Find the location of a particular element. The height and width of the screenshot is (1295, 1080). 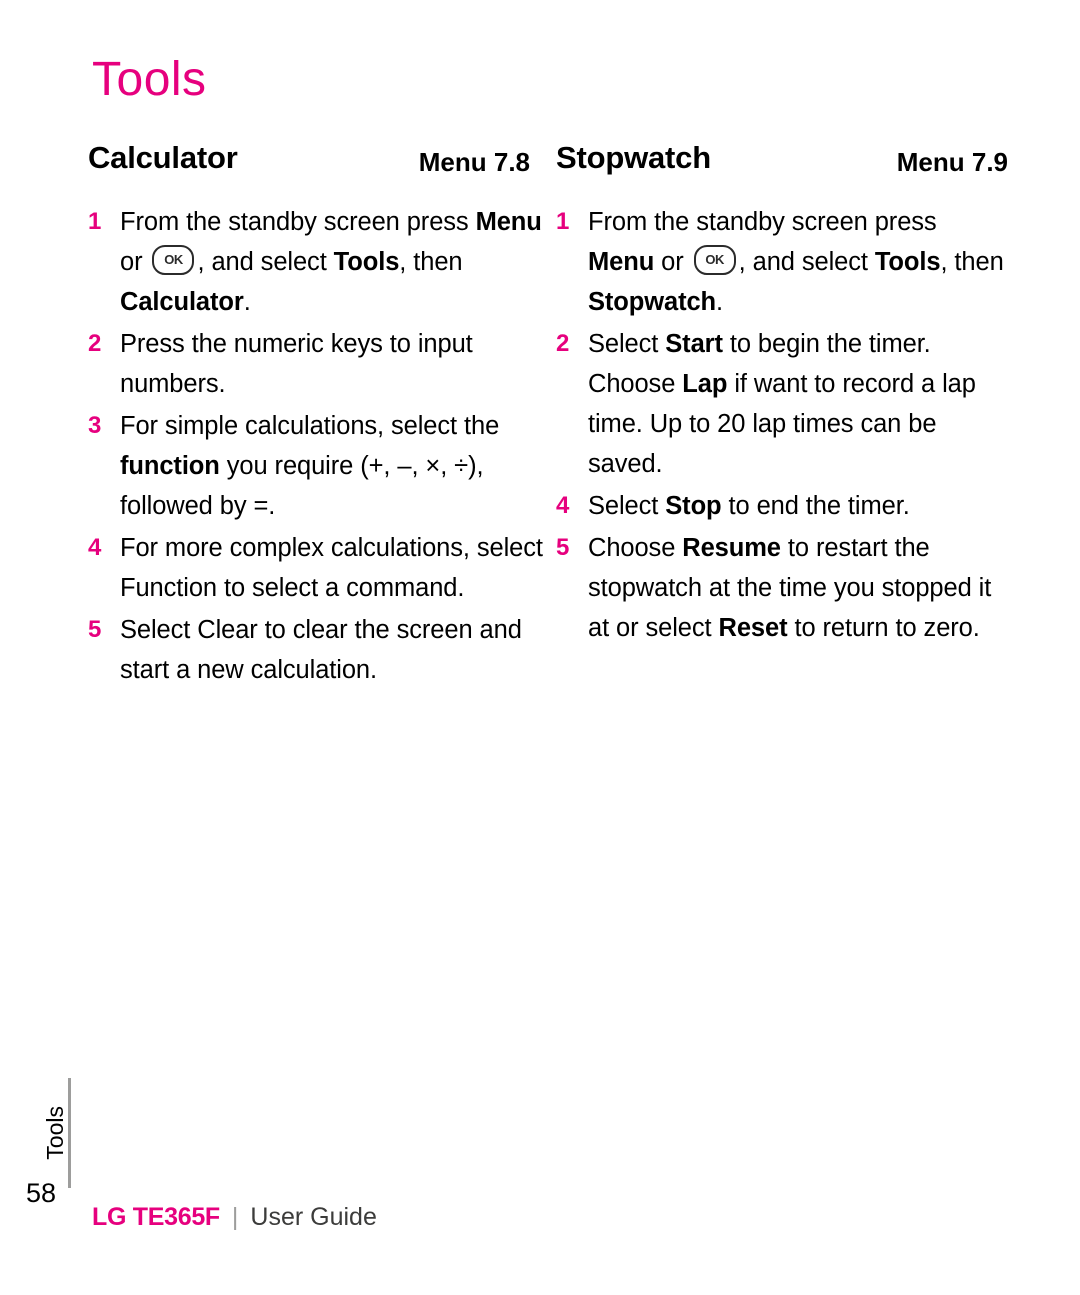

emphasis-text: Reset is located at coordinates (753, 628).